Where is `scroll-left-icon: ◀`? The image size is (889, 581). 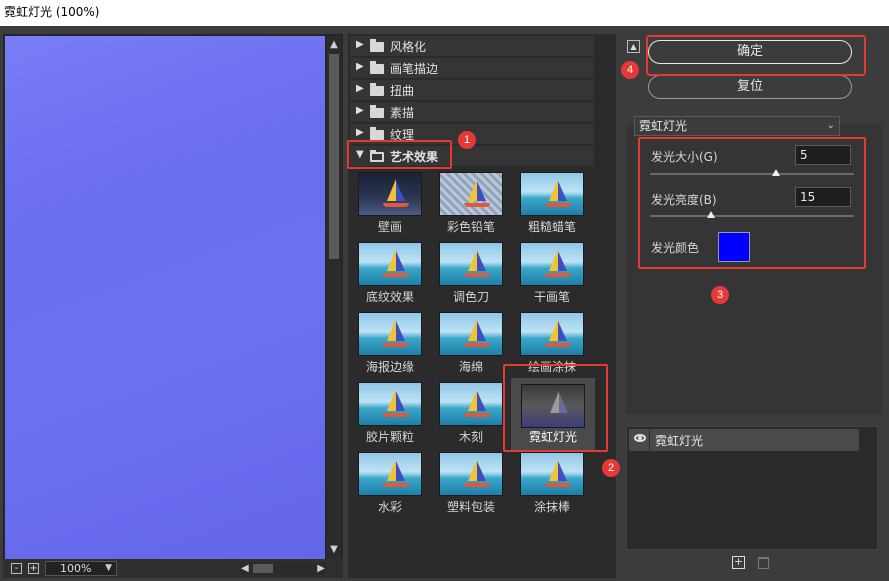 scroll-left-icon: ◀ is located at coordinates (245, 568).